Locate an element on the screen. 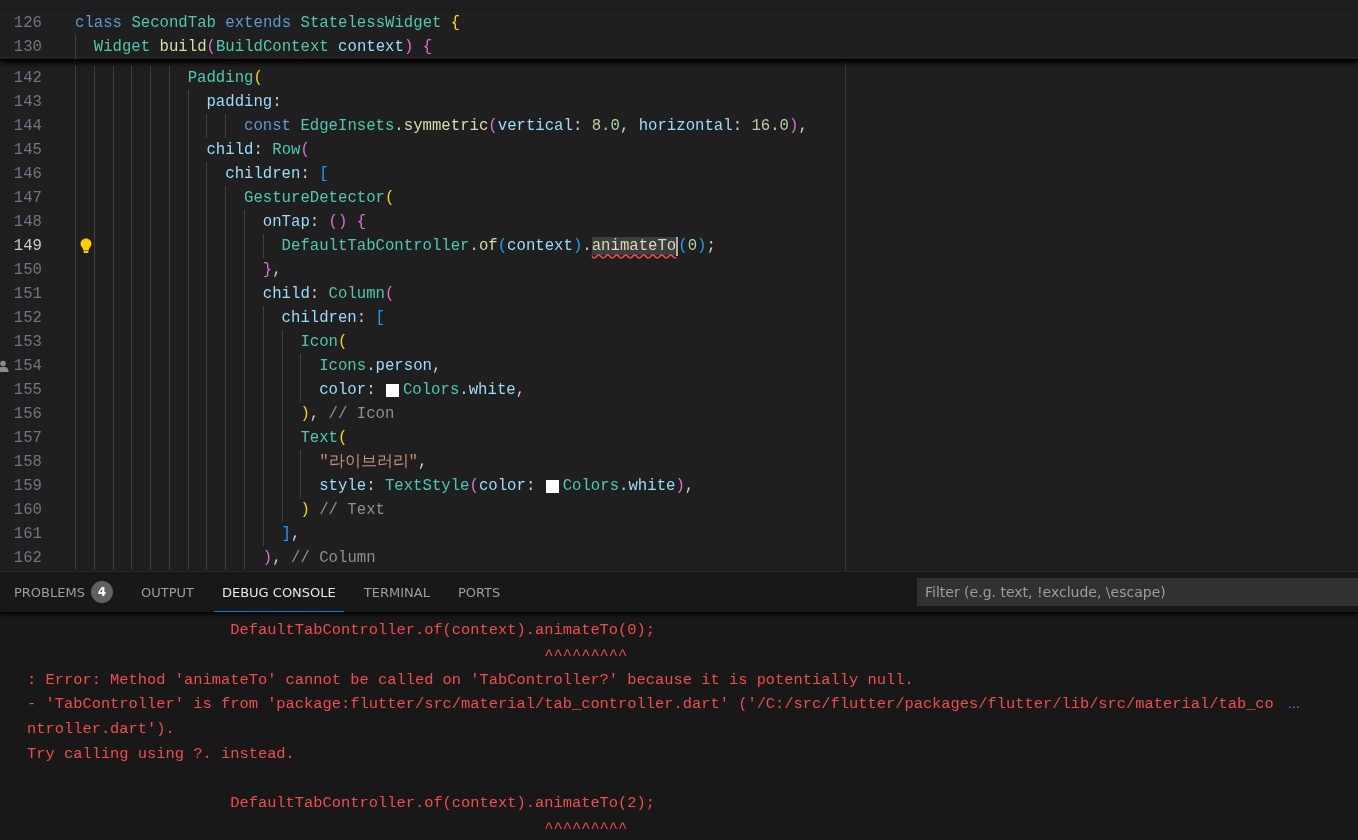 The height and width of the screenshot is (840, 1358). filter-field: Filter (e.g. text, !exclude, \escape) is located at coordinates (1137, 591).